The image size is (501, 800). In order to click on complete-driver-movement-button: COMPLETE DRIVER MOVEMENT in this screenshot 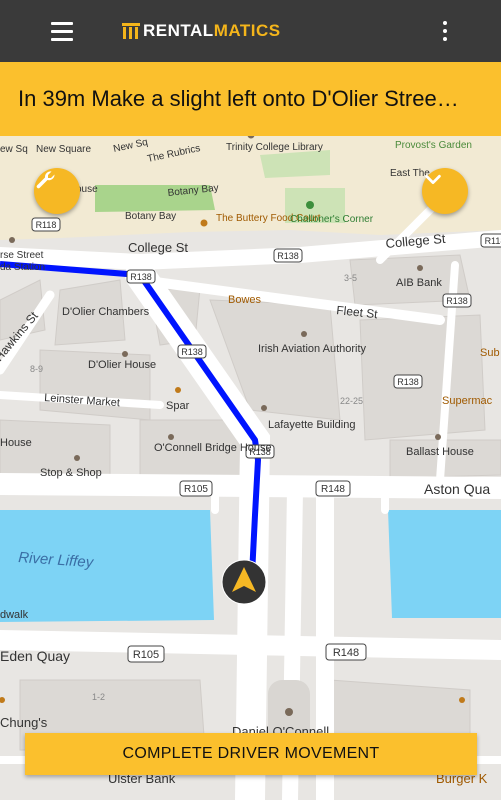, I will do `click(251, 754)`.